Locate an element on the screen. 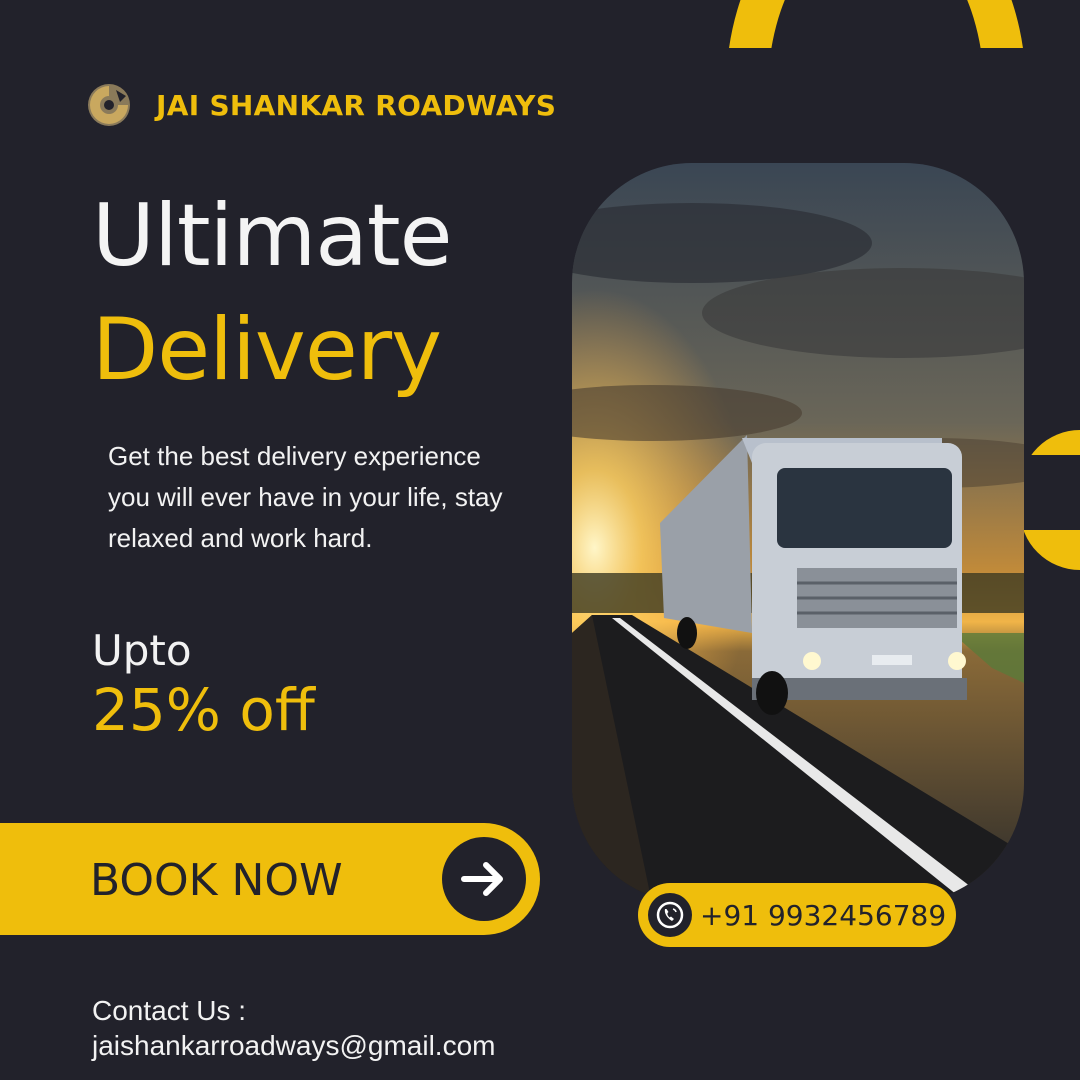  book-now-button: BOOK NOW is located at coordinates (270, 879).